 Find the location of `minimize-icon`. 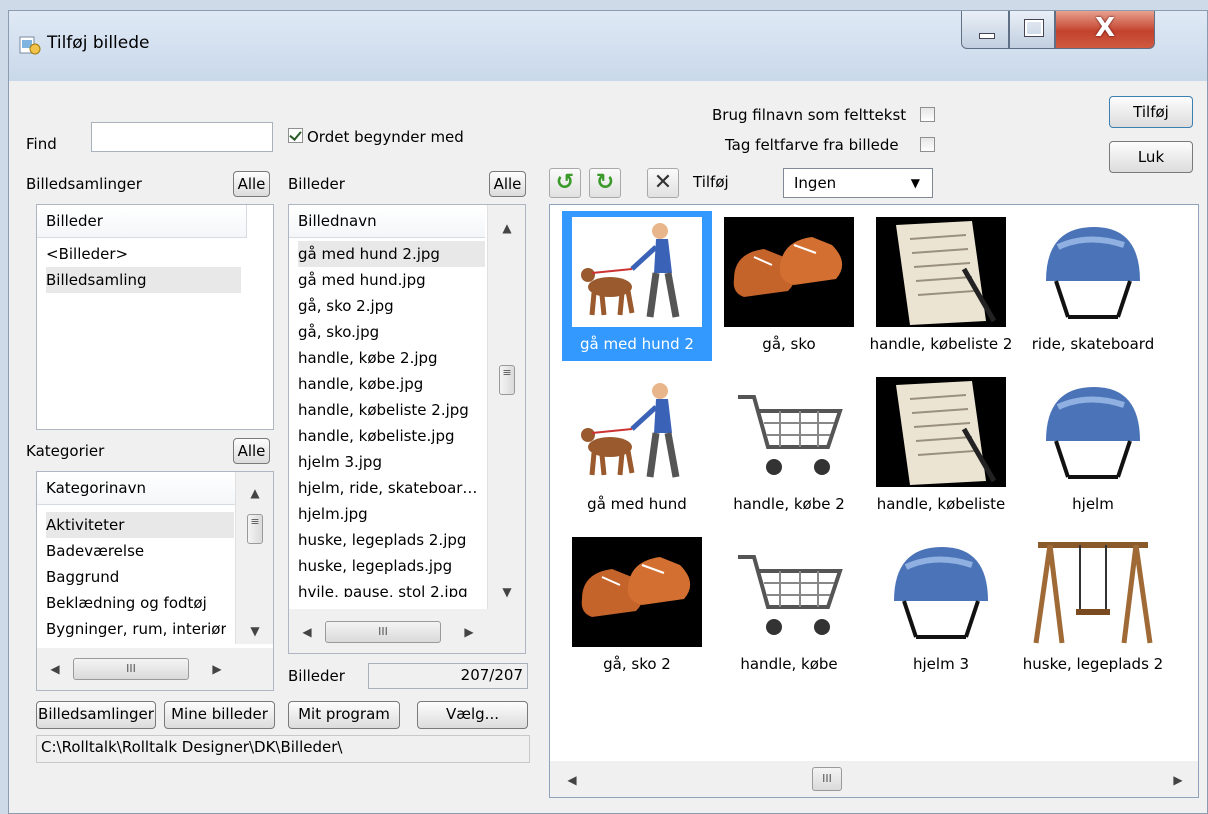

minimize-icon is located at coordinates (987, 36).